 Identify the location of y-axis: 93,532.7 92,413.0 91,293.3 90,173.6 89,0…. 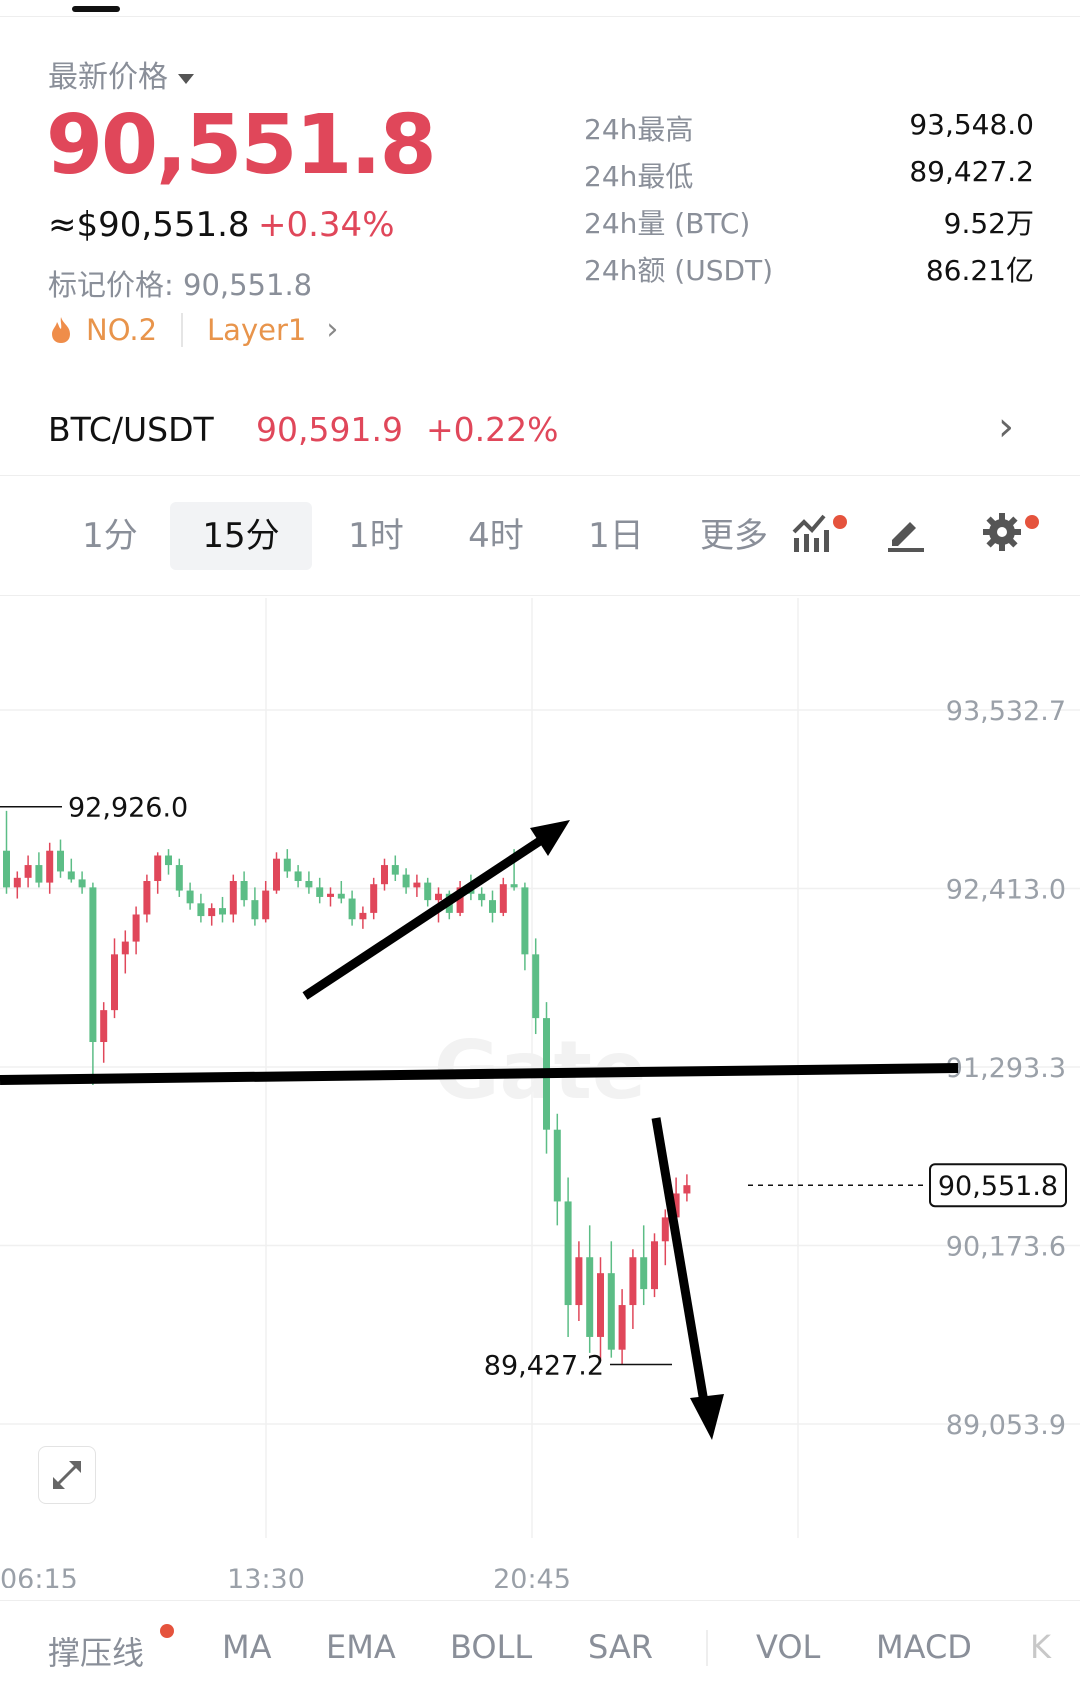
(1006, 1068).